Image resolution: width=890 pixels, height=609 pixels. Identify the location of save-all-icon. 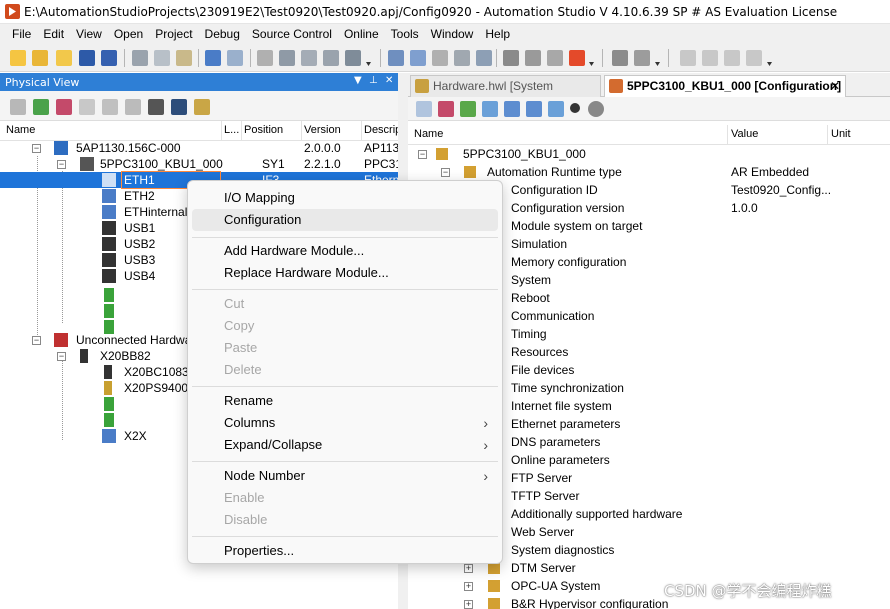
(109, 58).